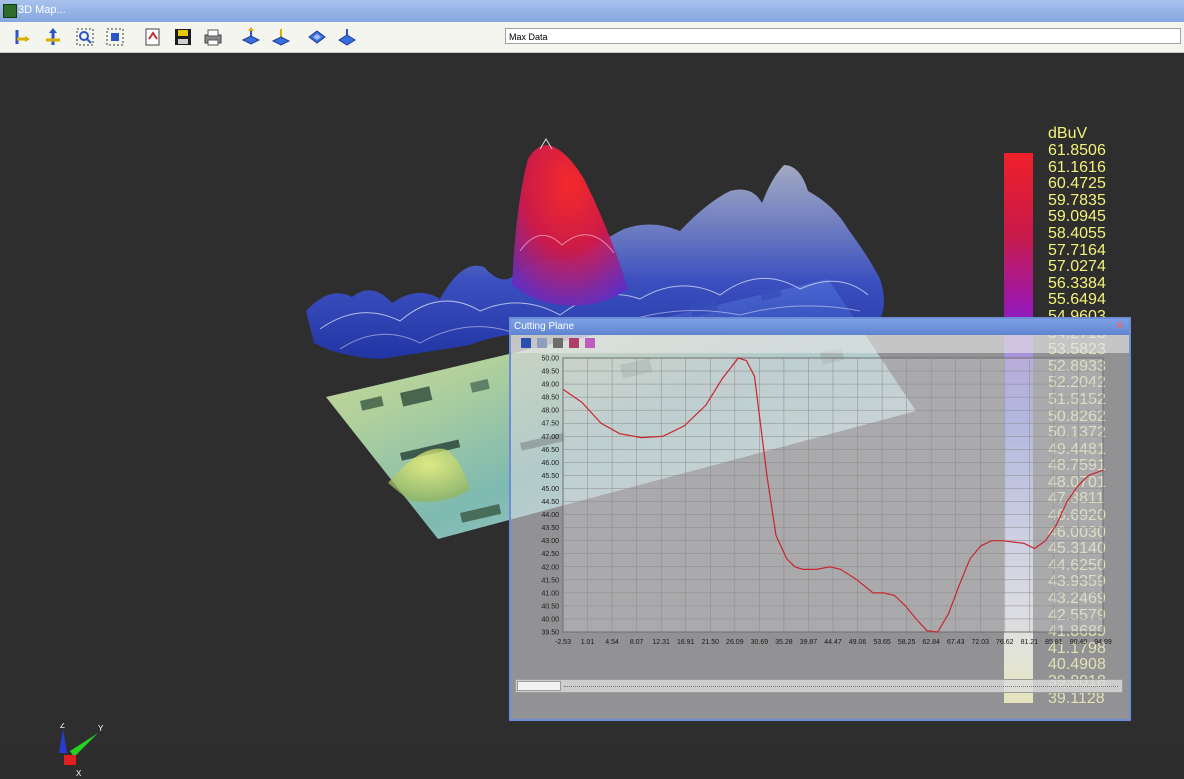  Describe the element at coordinates (711, 642) in the screenshot. I see `x-tick-label: 21.50` at that location.